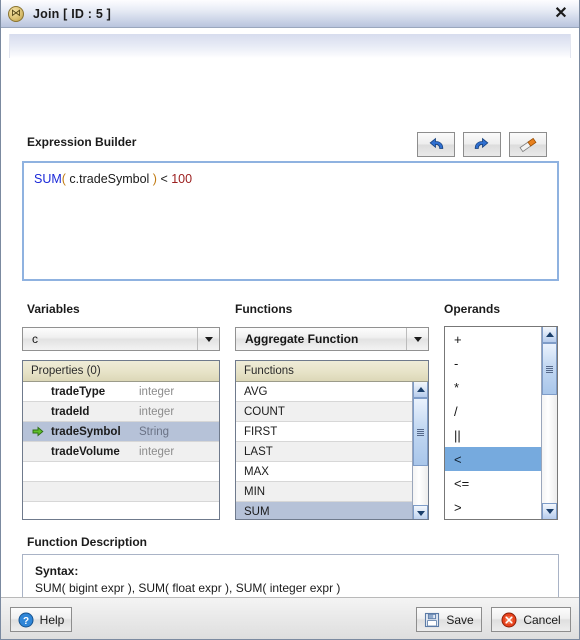  I want to click on dialog-footer: ? Help Save Cancel, so click(290, 618).